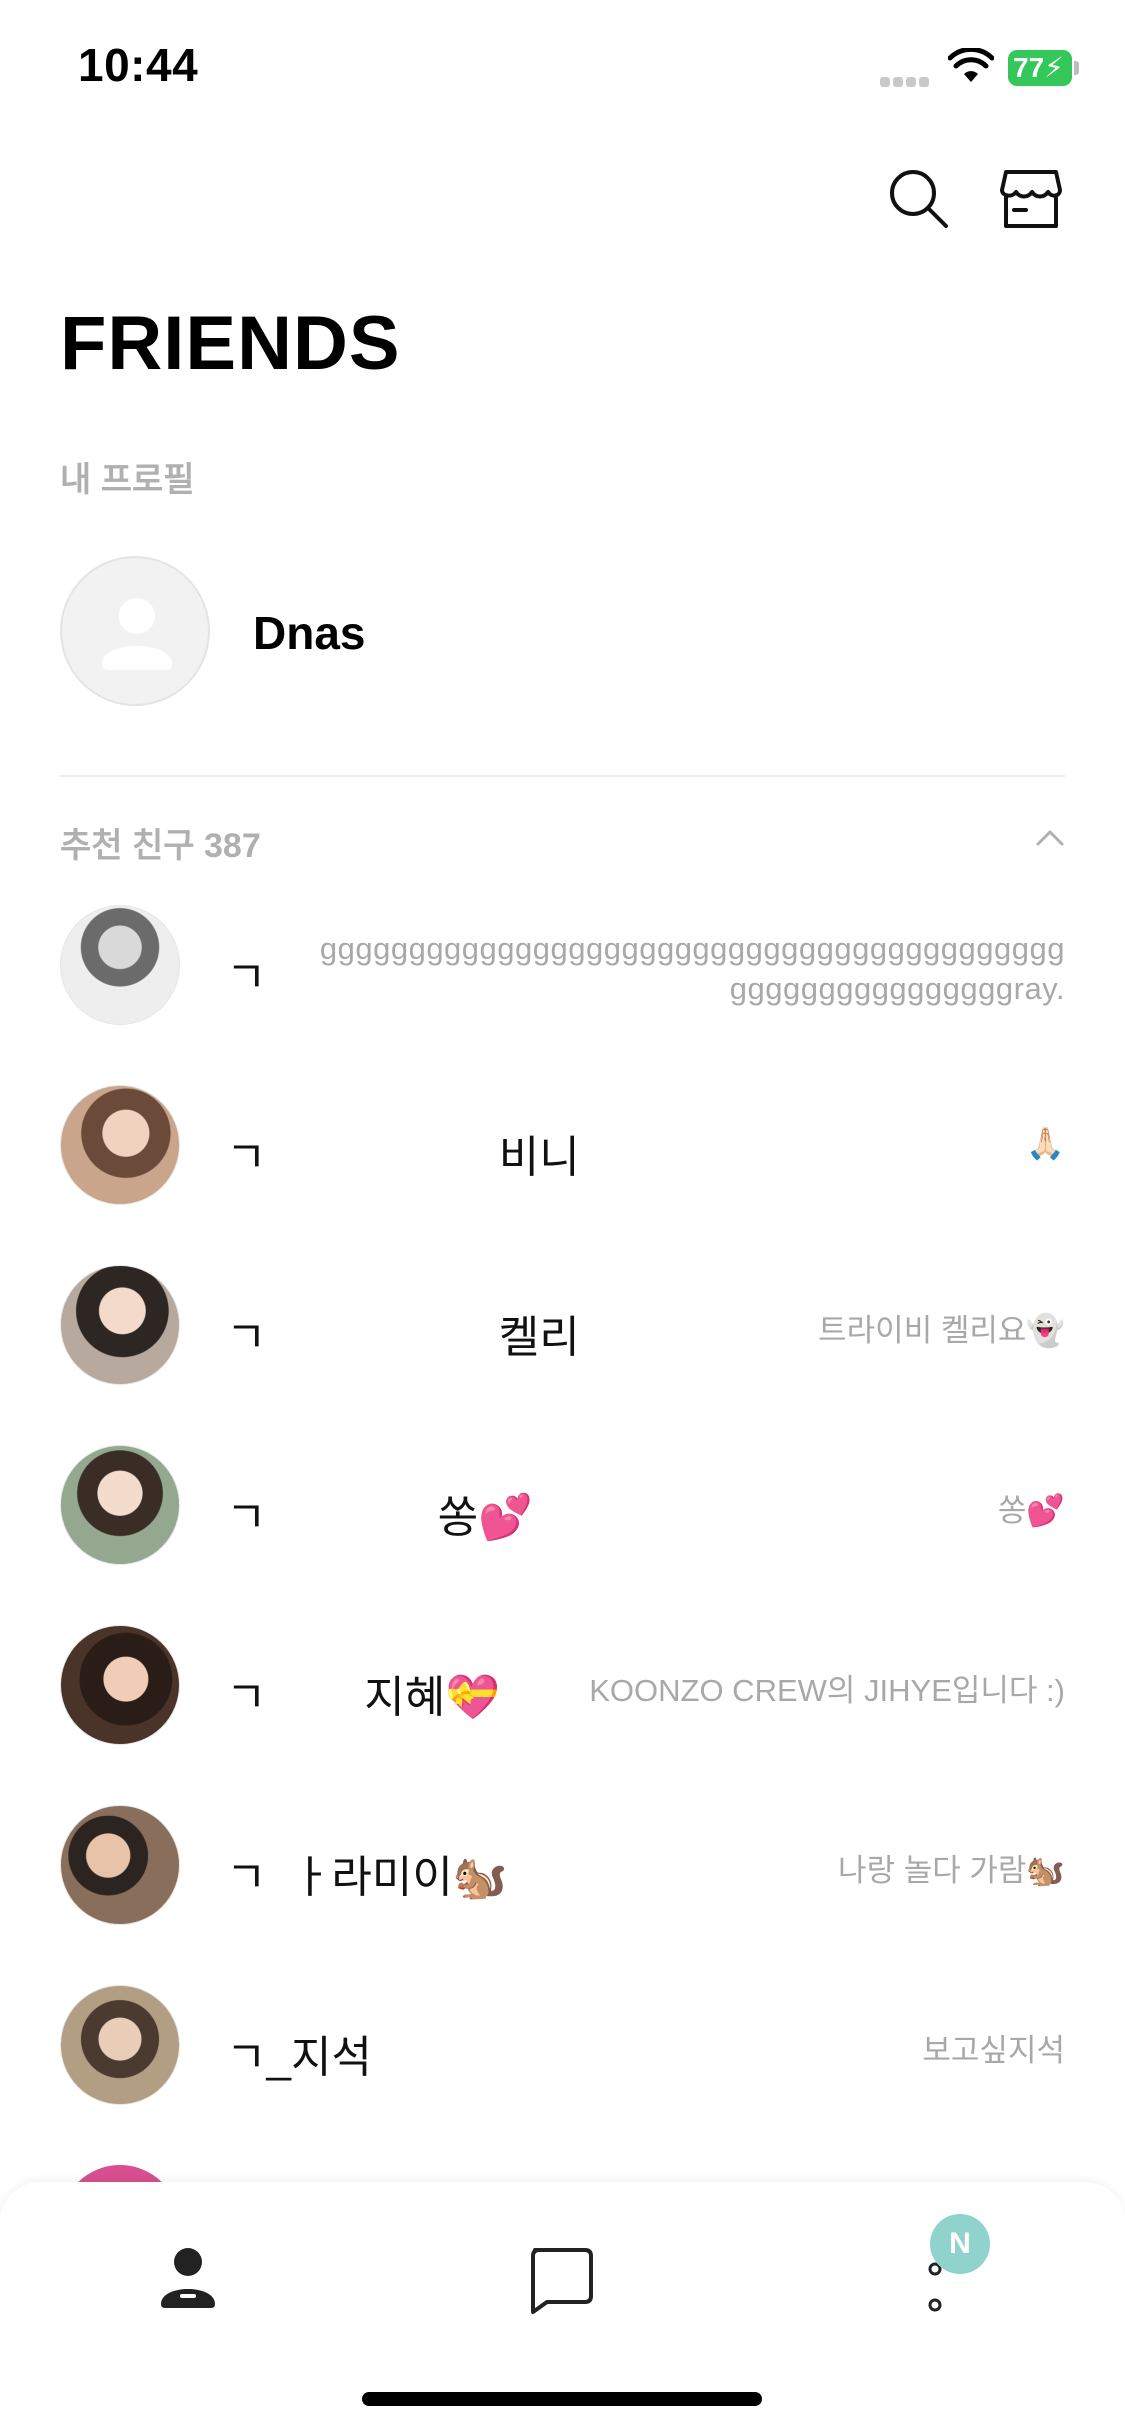 The height and width of the screenshot is (2436, 1125). I want to click on tab-chats, so click(560, 2277).